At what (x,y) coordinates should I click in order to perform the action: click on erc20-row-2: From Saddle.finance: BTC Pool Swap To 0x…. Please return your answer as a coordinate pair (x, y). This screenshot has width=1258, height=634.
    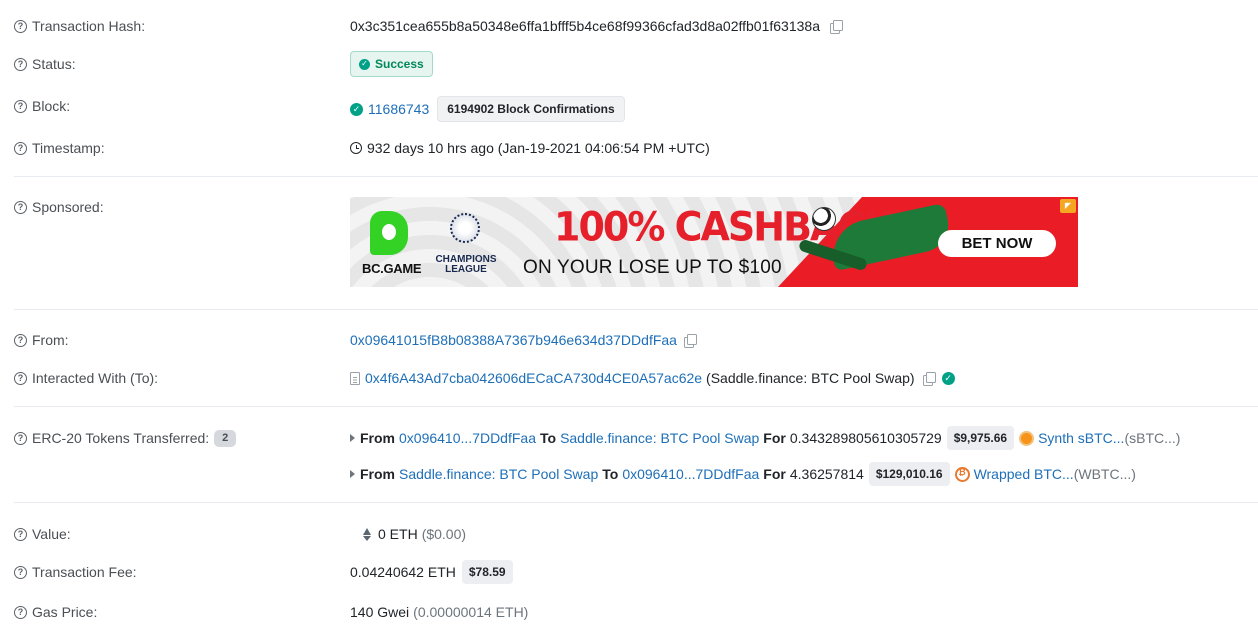
    Looking at the image, I should click on (636, 474).